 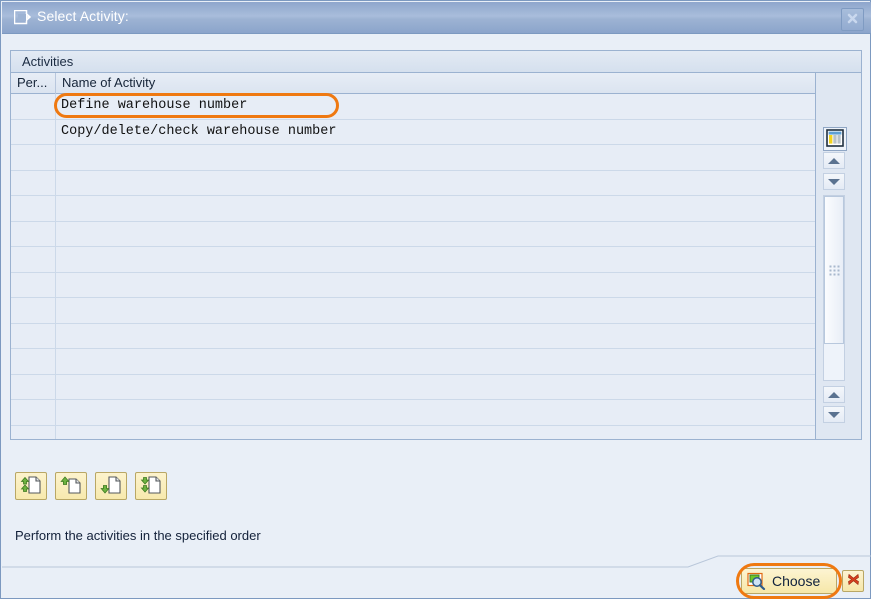 I want to click on collapse-all-button, so click(x=151, y=486).